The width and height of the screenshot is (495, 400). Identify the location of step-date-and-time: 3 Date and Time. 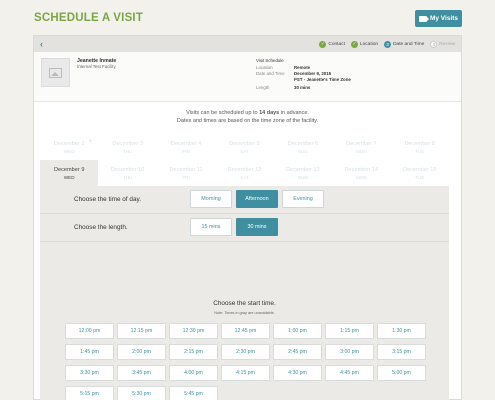
(404, 44).